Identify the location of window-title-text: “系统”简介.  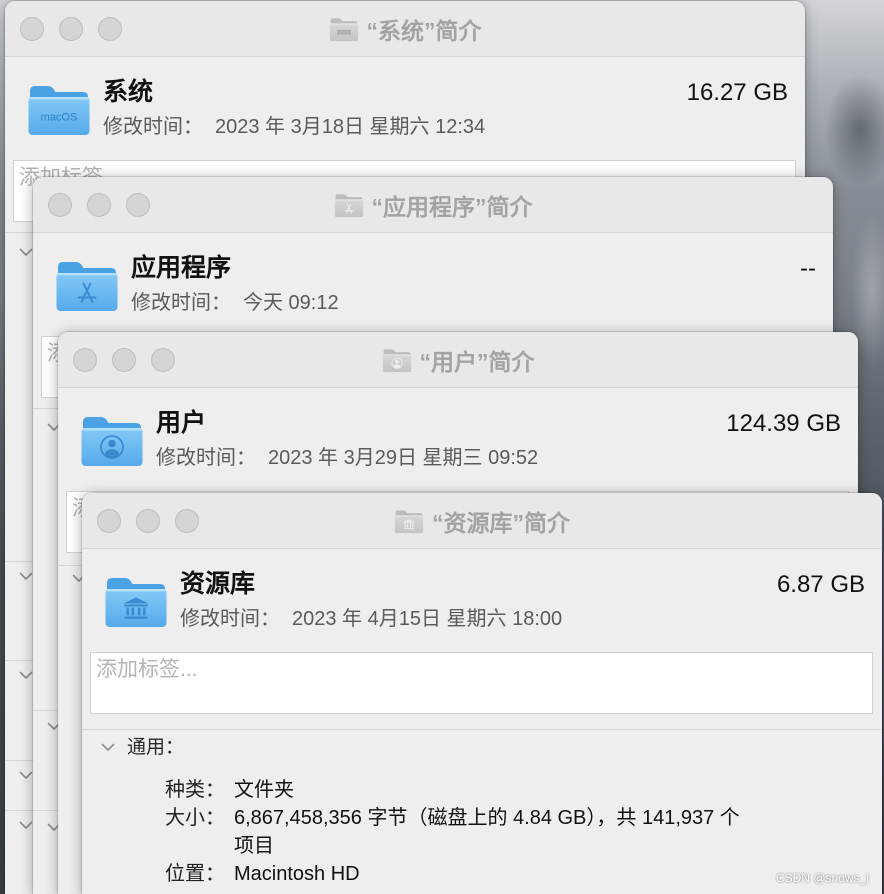
(424, 30).